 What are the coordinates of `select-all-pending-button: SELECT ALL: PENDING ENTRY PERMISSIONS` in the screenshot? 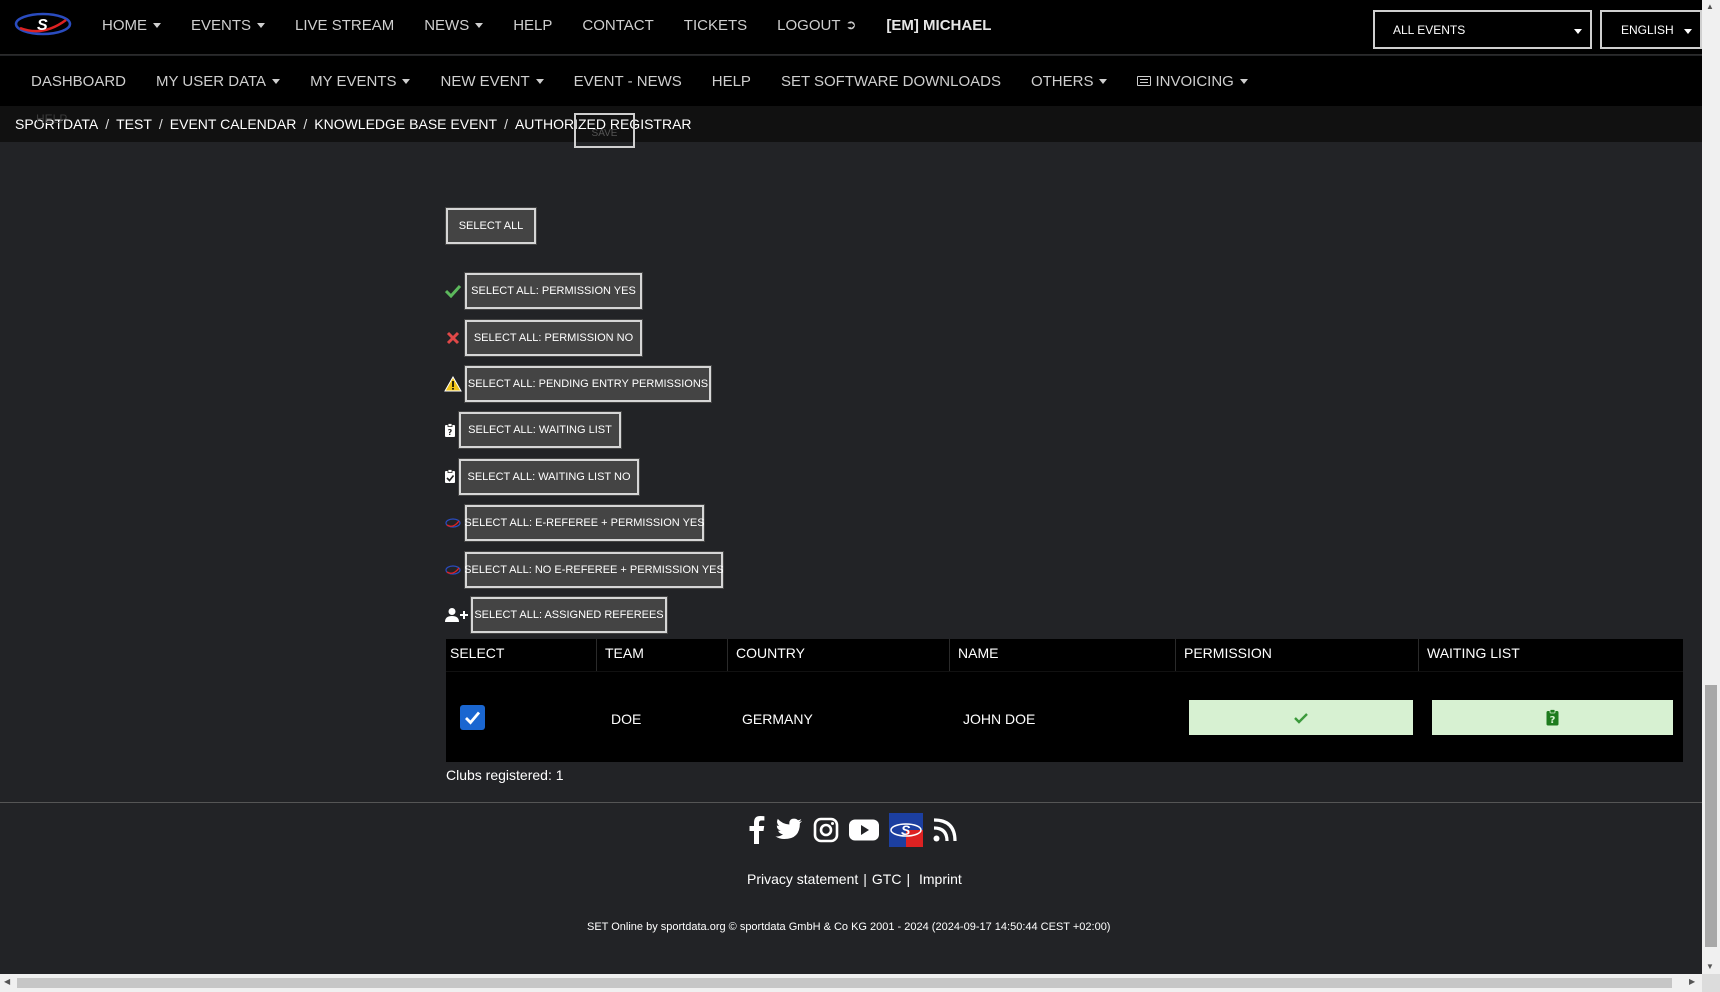 It's located at (588, 384).